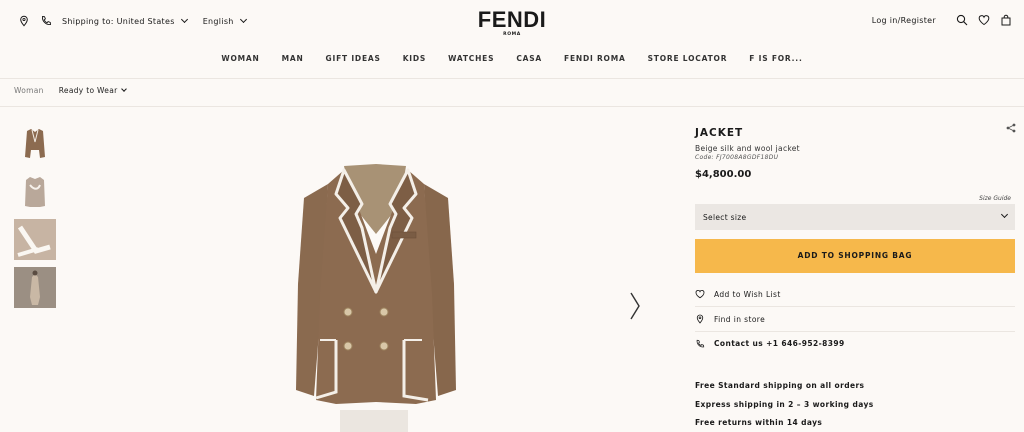 Image resolution: width=1024 pixels, height=432 pixels. What do you see at coordinates (240, 58) in the screenshot?
I see `nav-item-woman: WOMAN` at bounding box center [240, 58].